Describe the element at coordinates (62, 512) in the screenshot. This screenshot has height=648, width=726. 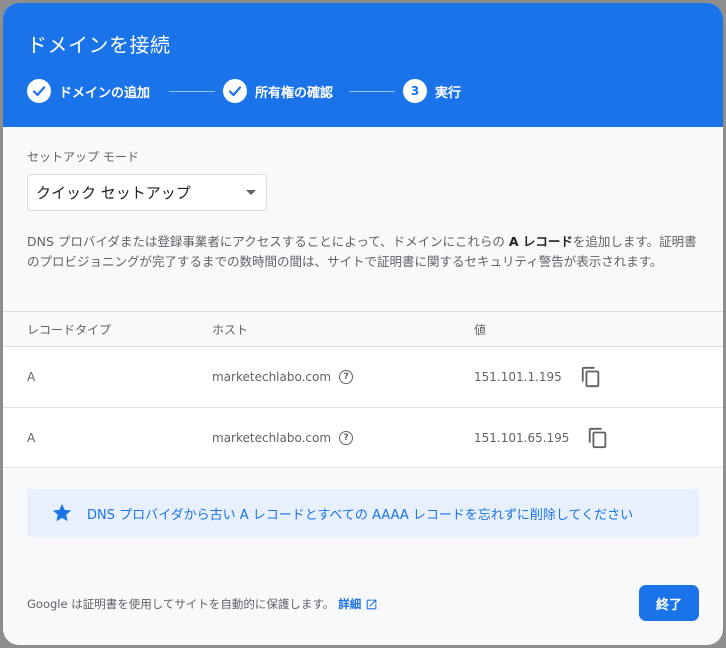
I see `star-icon` at that location.